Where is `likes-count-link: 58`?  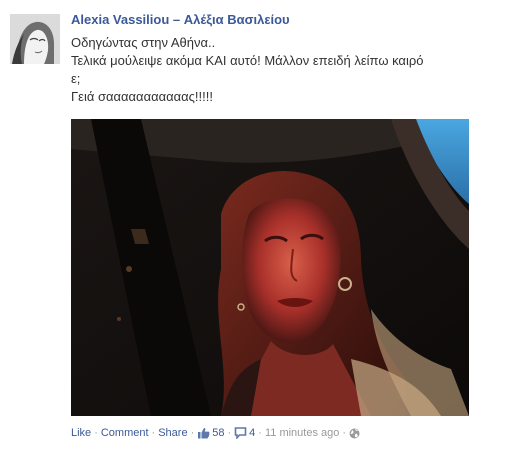 likes-count-link: 58 is located at coordinates (211, 433).